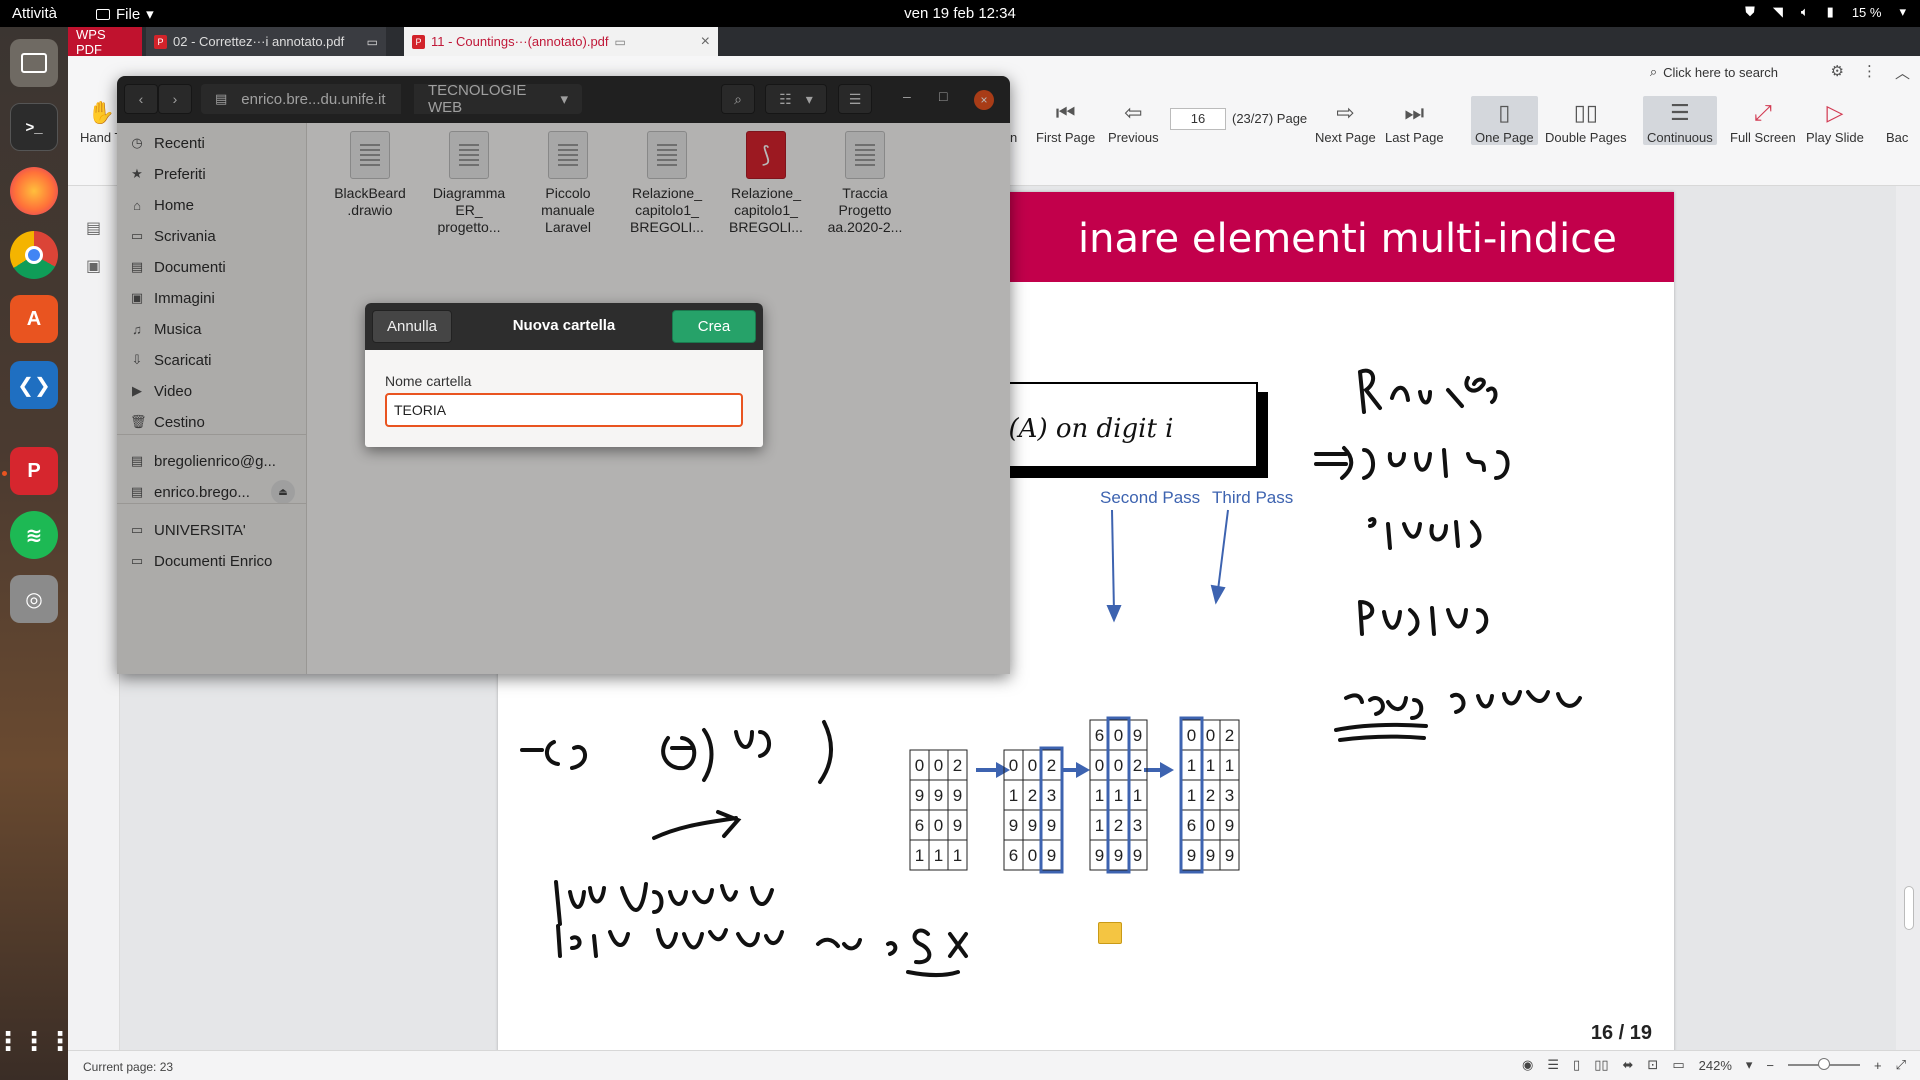 The width and height of the screenshot is (1920, 1080). What do you see at coordinates (907, 96) in the screenshot?
I see `minimize-icon: –` at bounding box center [907, 96].